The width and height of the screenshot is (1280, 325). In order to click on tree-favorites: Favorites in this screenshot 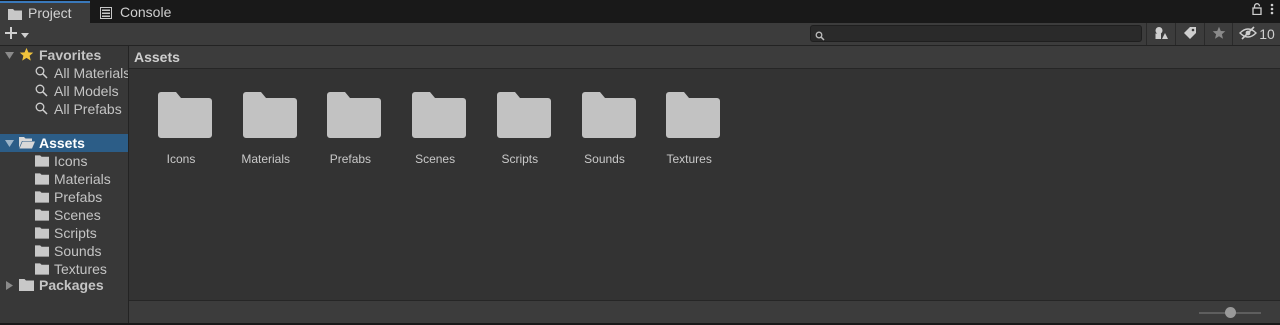, I will do `click(64, 55)`.